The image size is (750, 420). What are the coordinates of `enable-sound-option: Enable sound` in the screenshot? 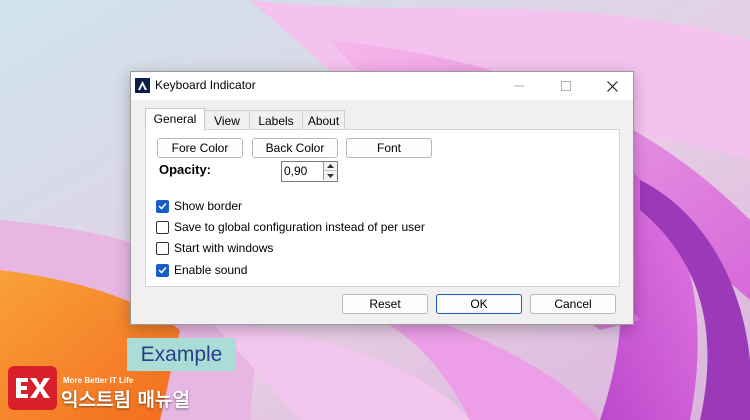 It's located at (201, 270).